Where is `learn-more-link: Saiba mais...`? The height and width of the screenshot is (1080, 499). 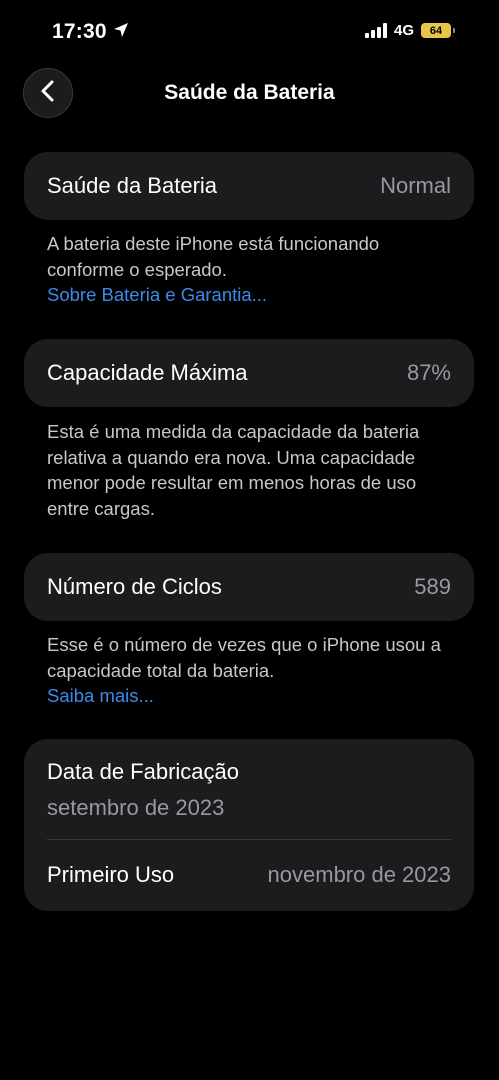 learn-more-link: Saiba mais... is located at coordinates (253, 696).